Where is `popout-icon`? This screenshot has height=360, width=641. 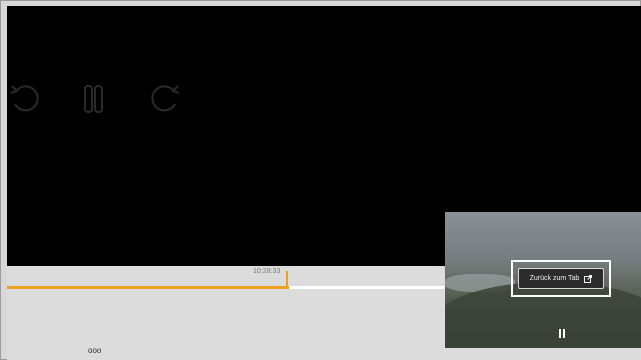
popout-icon is located at coordinates (588, 278).